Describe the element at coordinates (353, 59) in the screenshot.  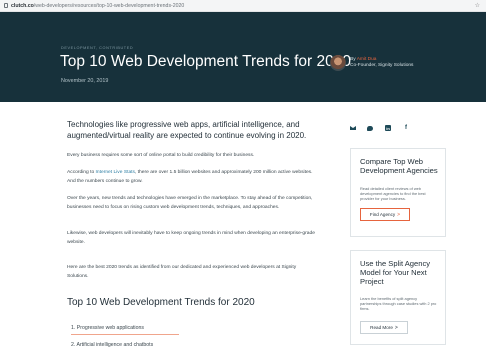
I see `by-label: By` at that location.